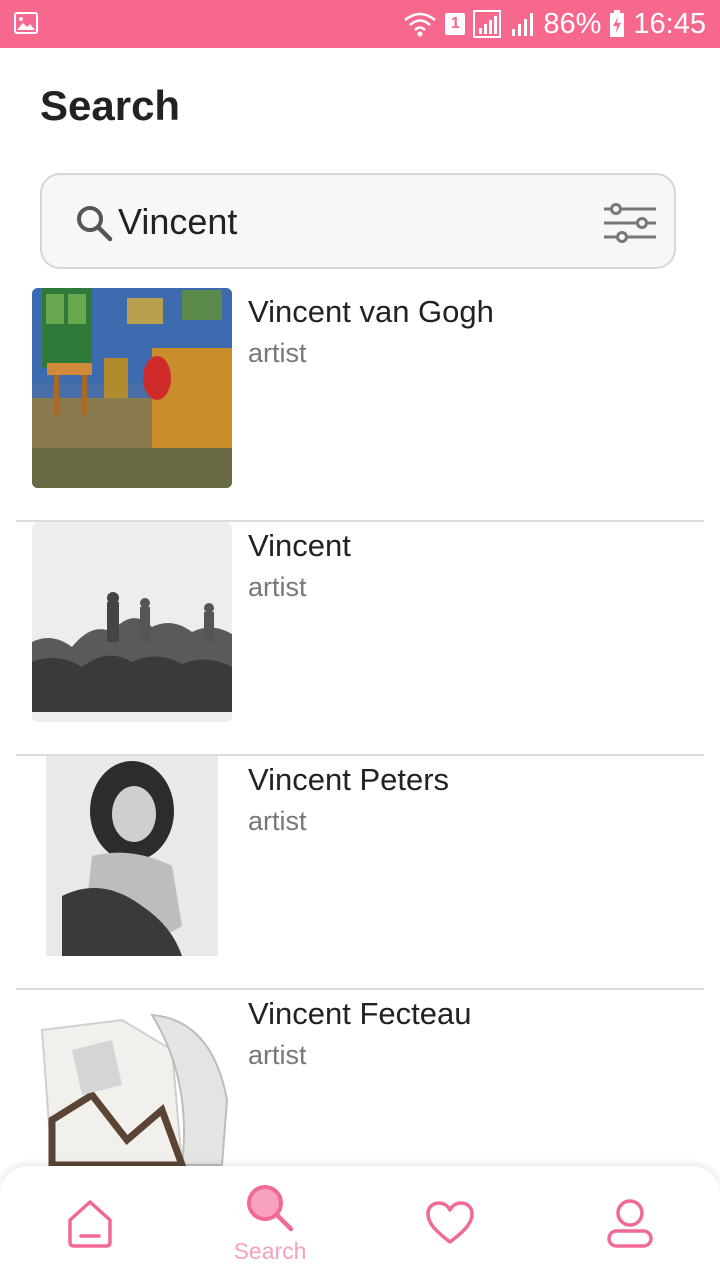  What do you see at coordinates (371, 311) in the screenshot?
I see `result-name: Vincent van Gogh` at bounding box center [371, 311].